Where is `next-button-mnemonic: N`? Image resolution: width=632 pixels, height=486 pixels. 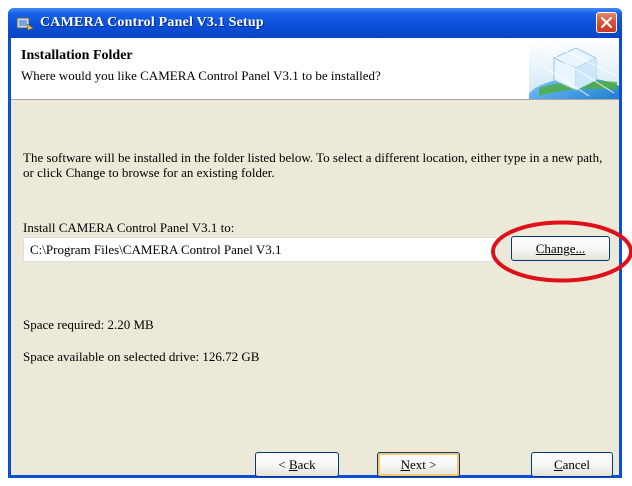 next-button-mnemonic: N is located at coordinates (405, 464).